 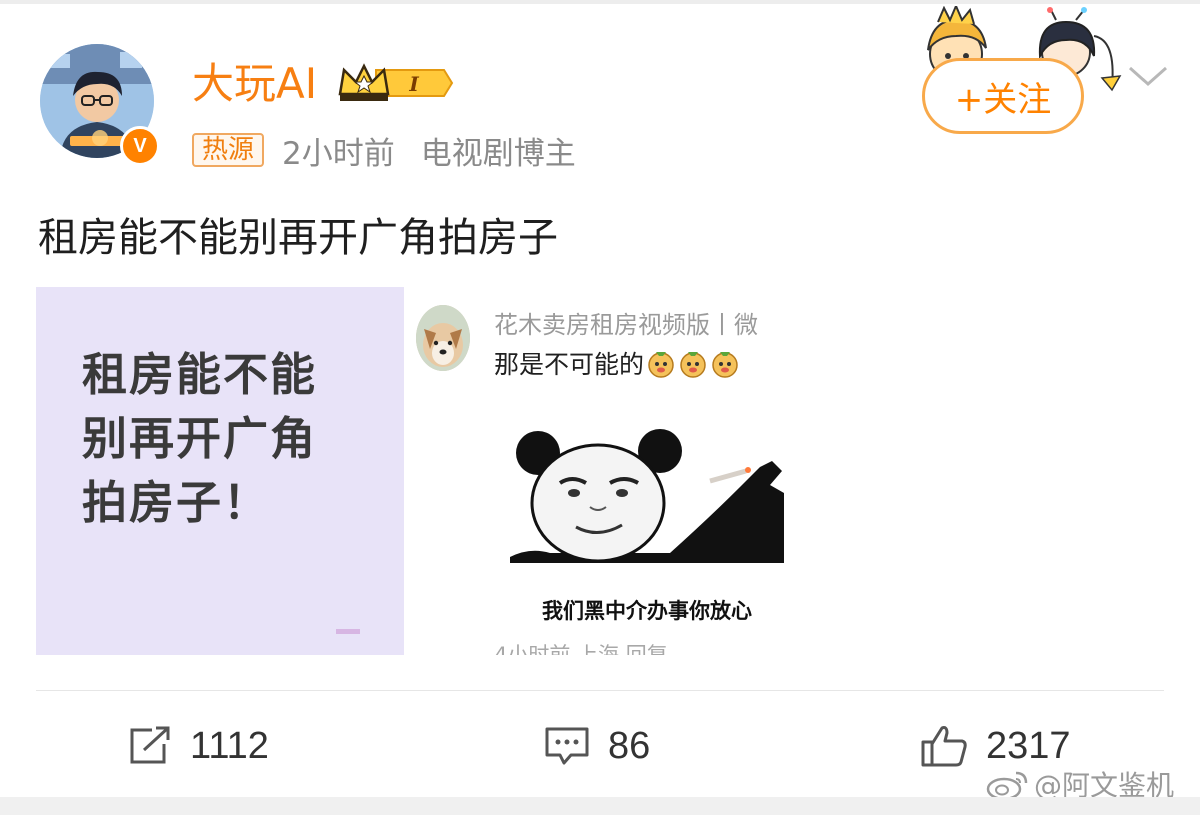 What do you see at coordinates (647, 611) in the screenshot?
I see `meme-caption: 我们黑中介办事你放心` at bounding box center [647, 611].